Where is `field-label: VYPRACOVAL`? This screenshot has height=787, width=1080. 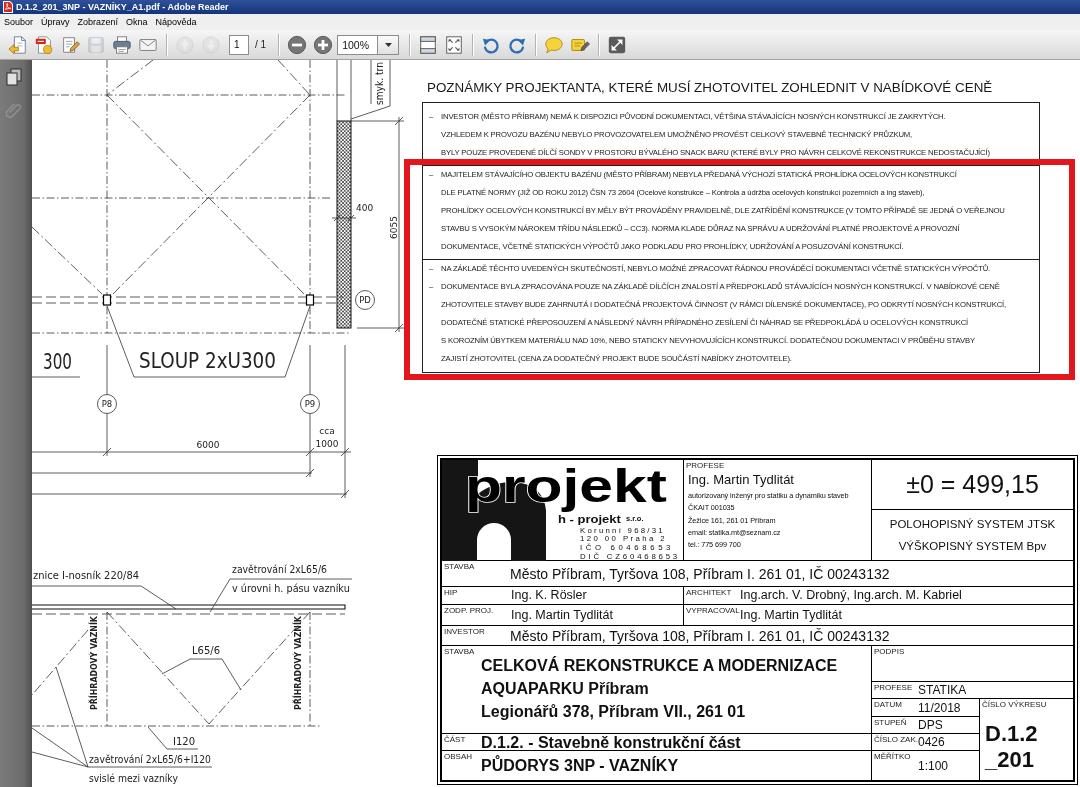
field-label: VYPRACOVAL is located at coordinates (712, 610).